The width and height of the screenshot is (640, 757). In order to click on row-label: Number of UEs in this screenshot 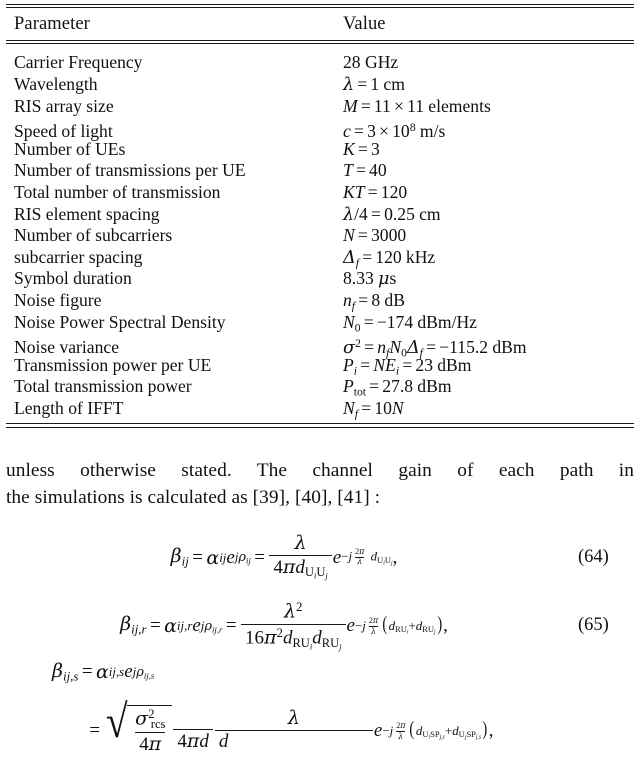, I will do `click(70, 148)`.